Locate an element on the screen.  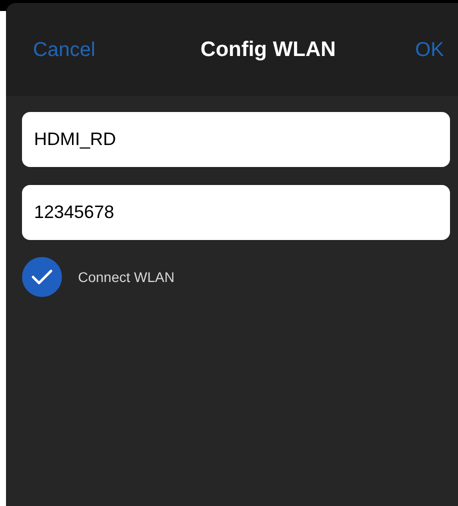
checkmark-icon is located at coordinates (42, 277).